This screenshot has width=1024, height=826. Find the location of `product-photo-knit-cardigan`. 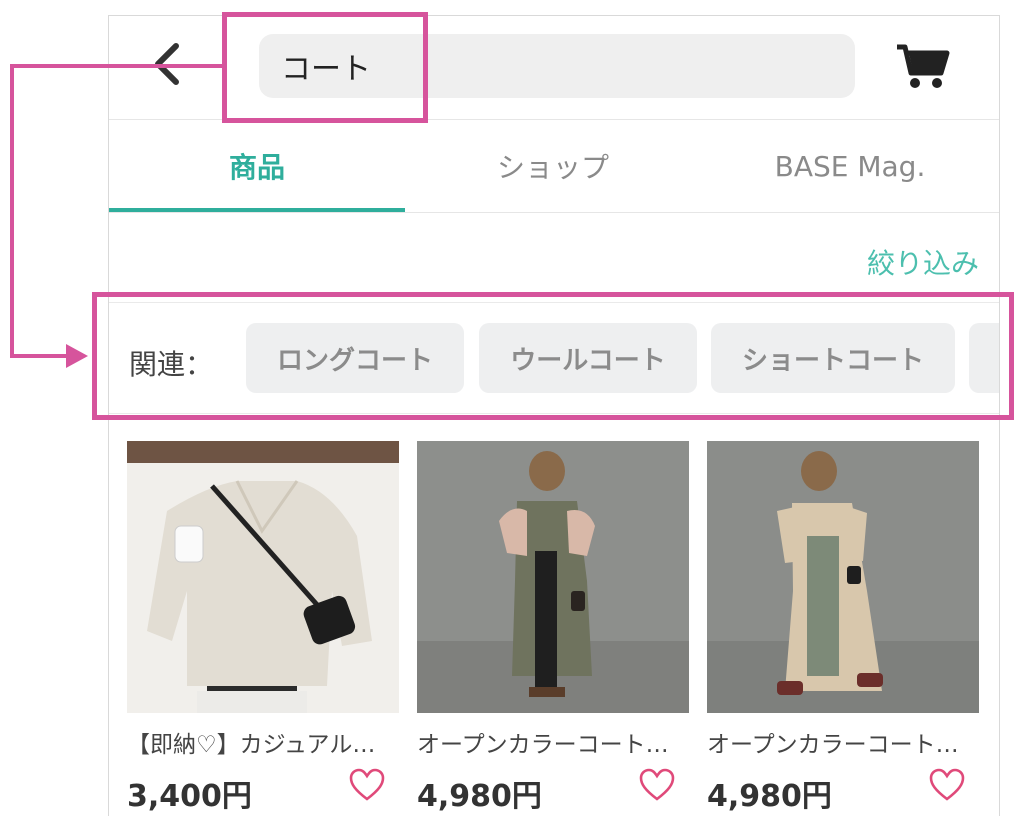

product-photo-knit-cardigan is located at coordinates (263, 577).